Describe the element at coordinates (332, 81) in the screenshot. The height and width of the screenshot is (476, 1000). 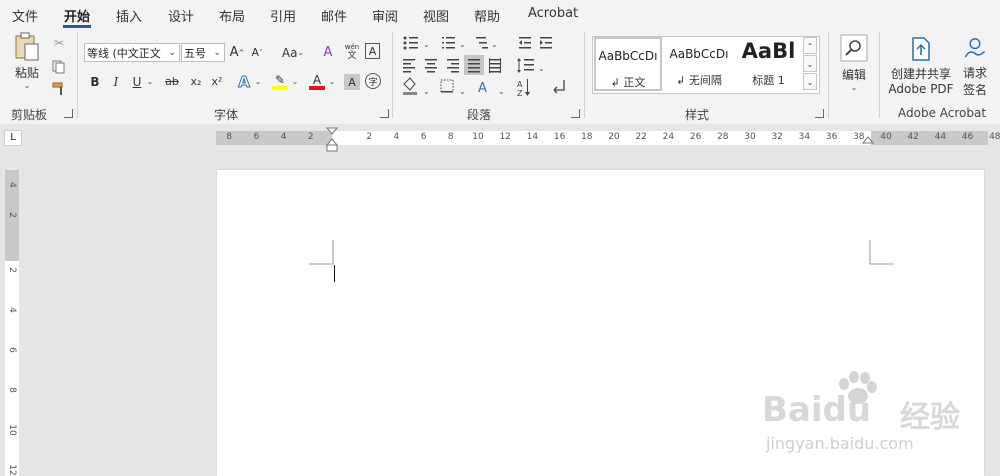
I see `font-color-dropdown-icon: ⌄` at that location.